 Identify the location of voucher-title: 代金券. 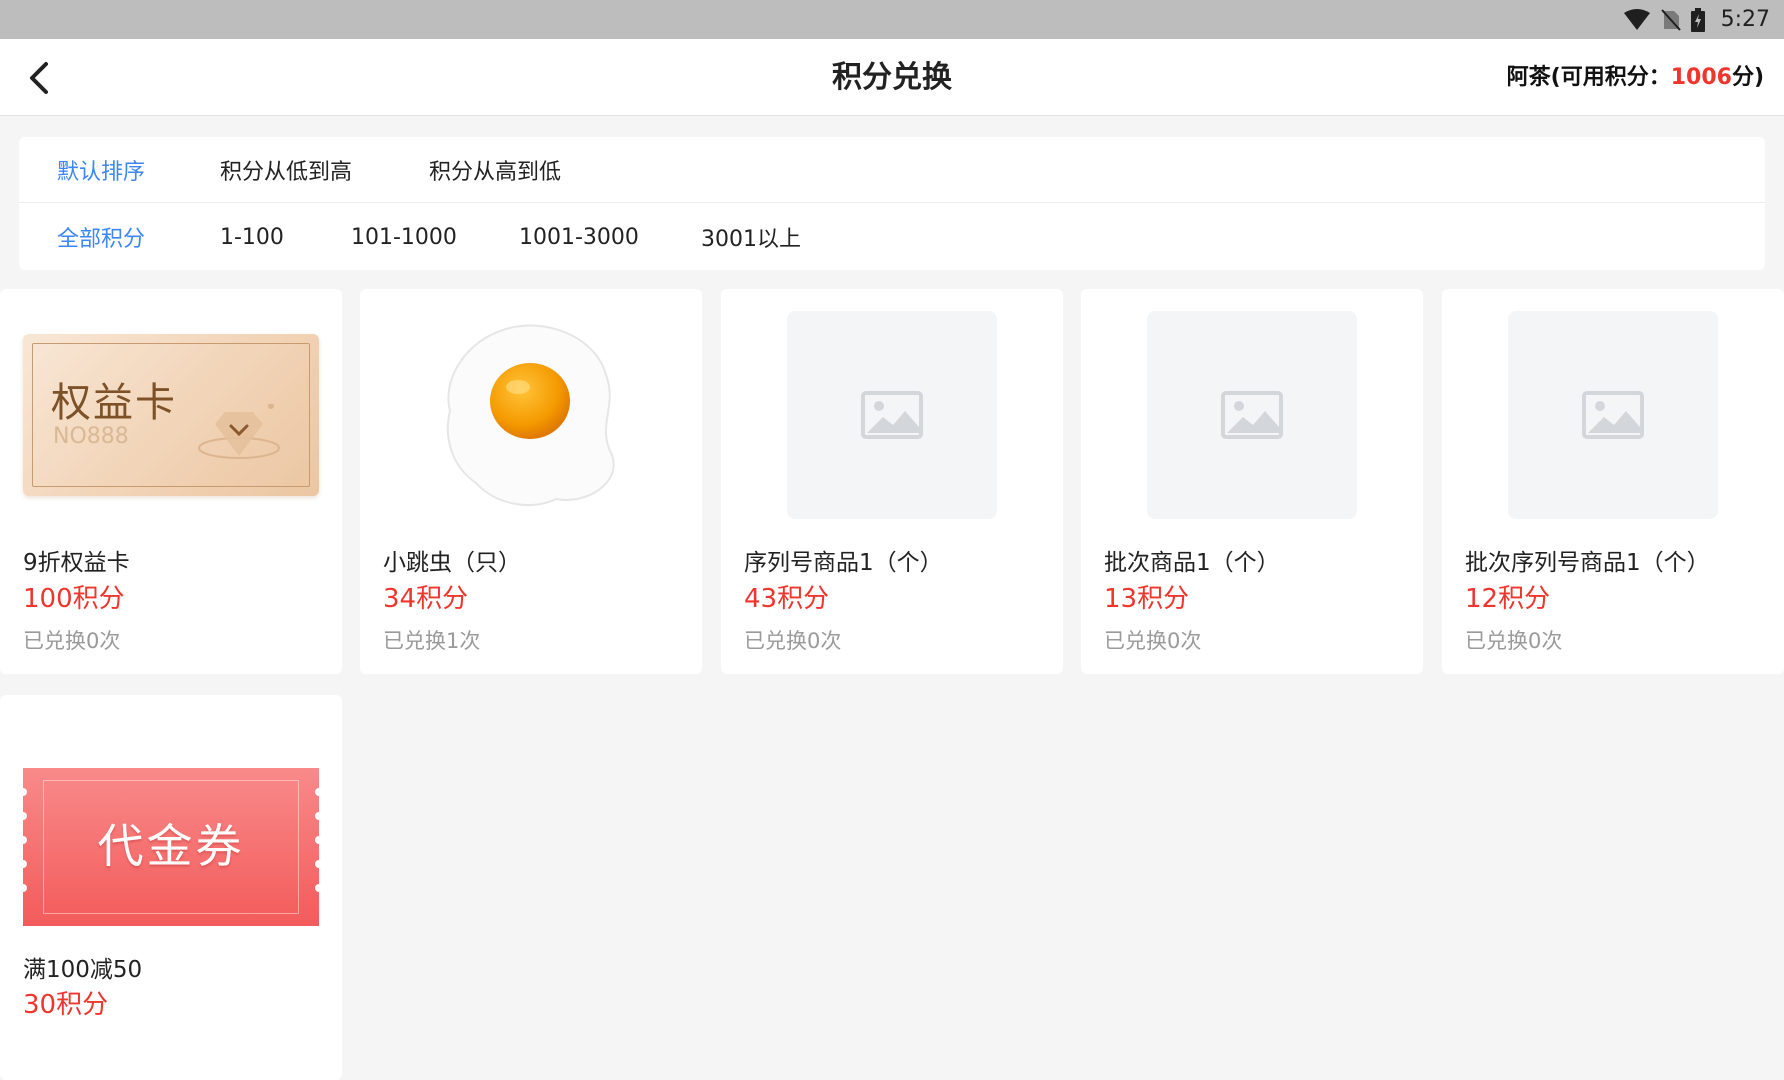
(171, 846).